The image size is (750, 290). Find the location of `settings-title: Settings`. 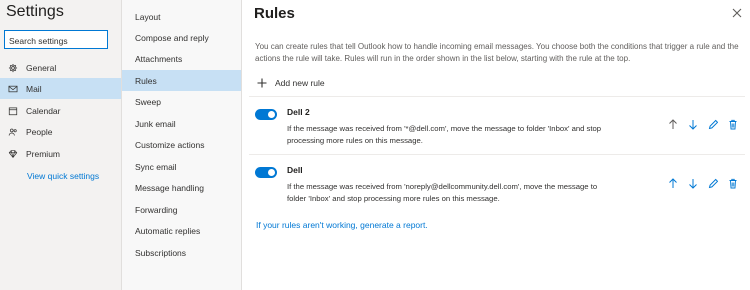

settings-title: Settings is located at coordinates (35, 11).